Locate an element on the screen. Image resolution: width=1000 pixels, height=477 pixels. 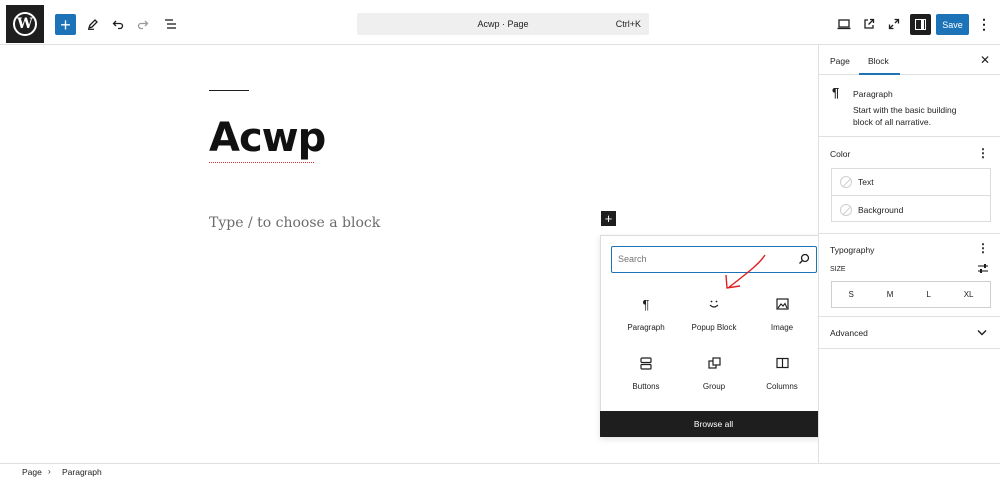
inline-block-inserter-icon: + is located at coordinates (608, 218).